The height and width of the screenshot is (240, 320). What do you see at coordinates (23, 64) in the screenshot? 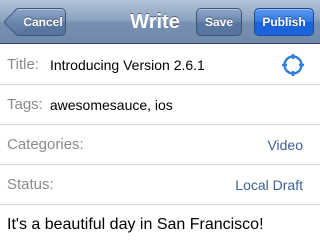
I see `title-label: Title:` at bounding box center [23, 64].